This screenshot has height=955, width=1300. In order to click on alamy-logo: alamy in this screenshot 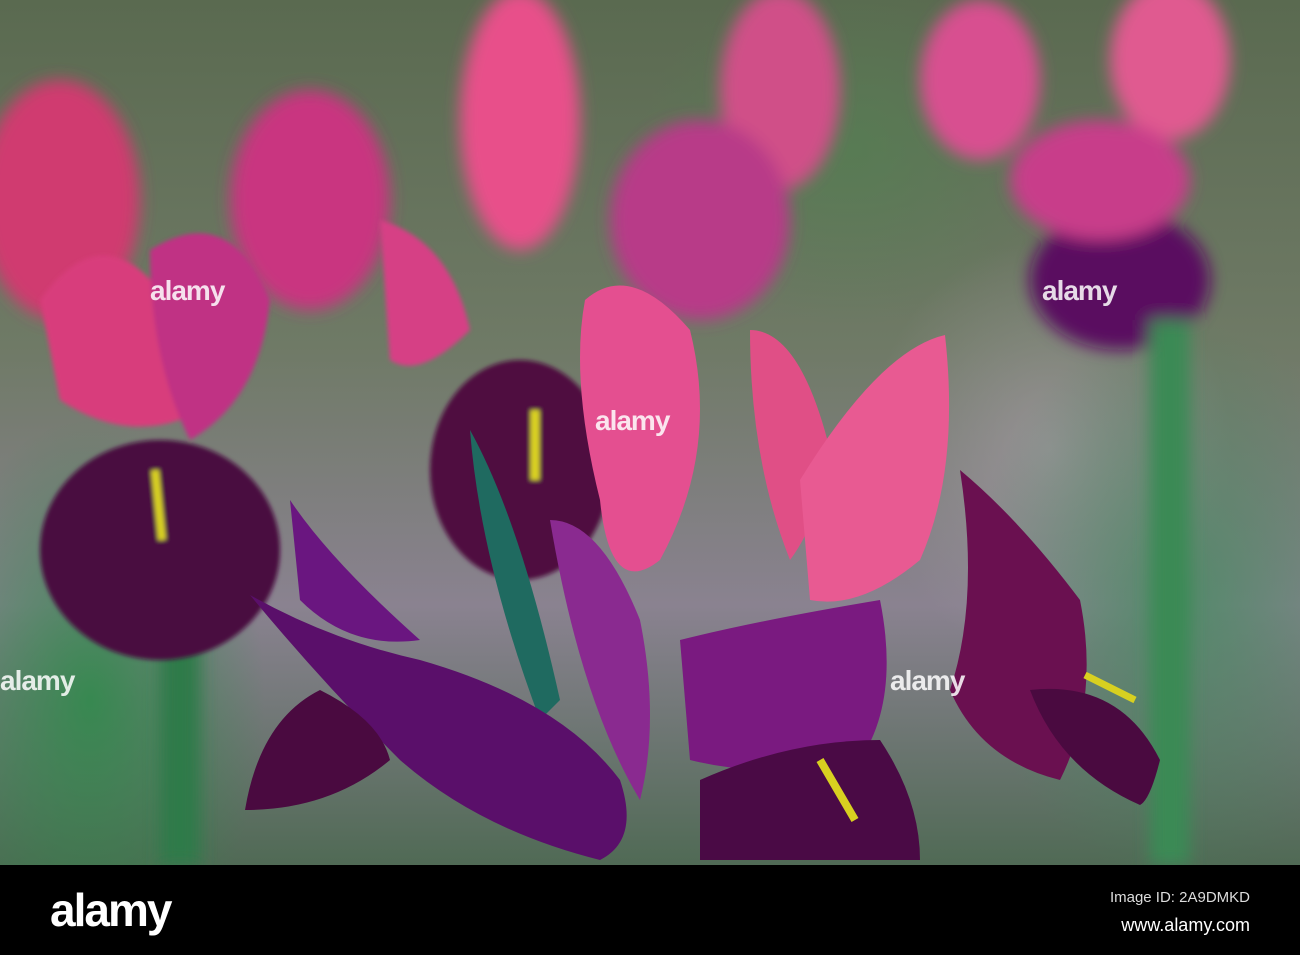, I will do `click(111, 910)`.